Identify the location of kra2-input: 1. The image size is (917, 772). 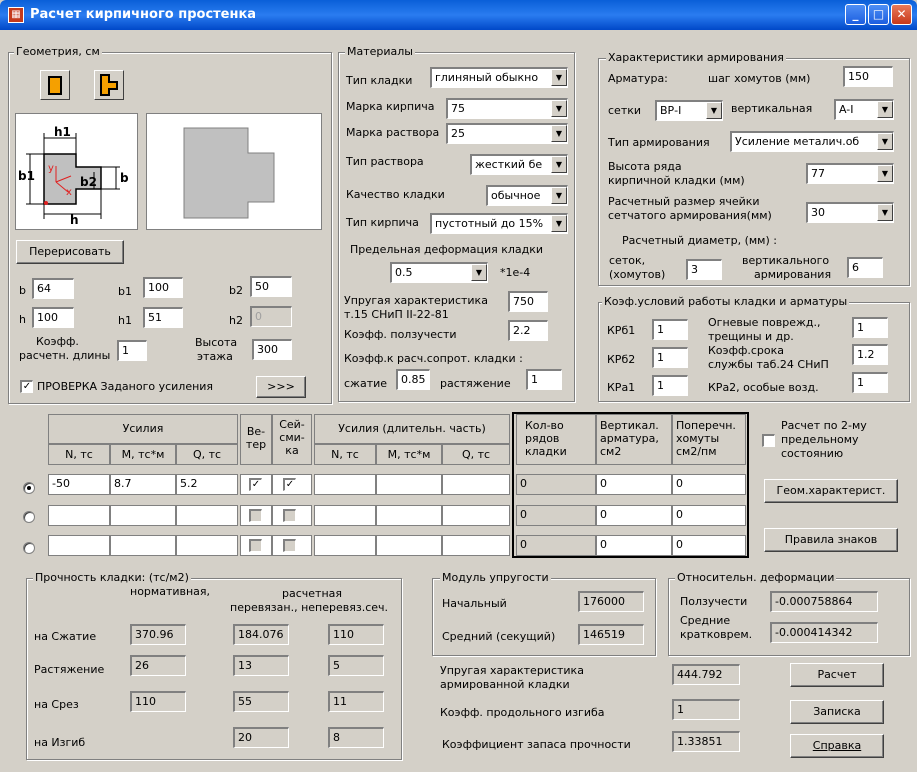
(870, 382).